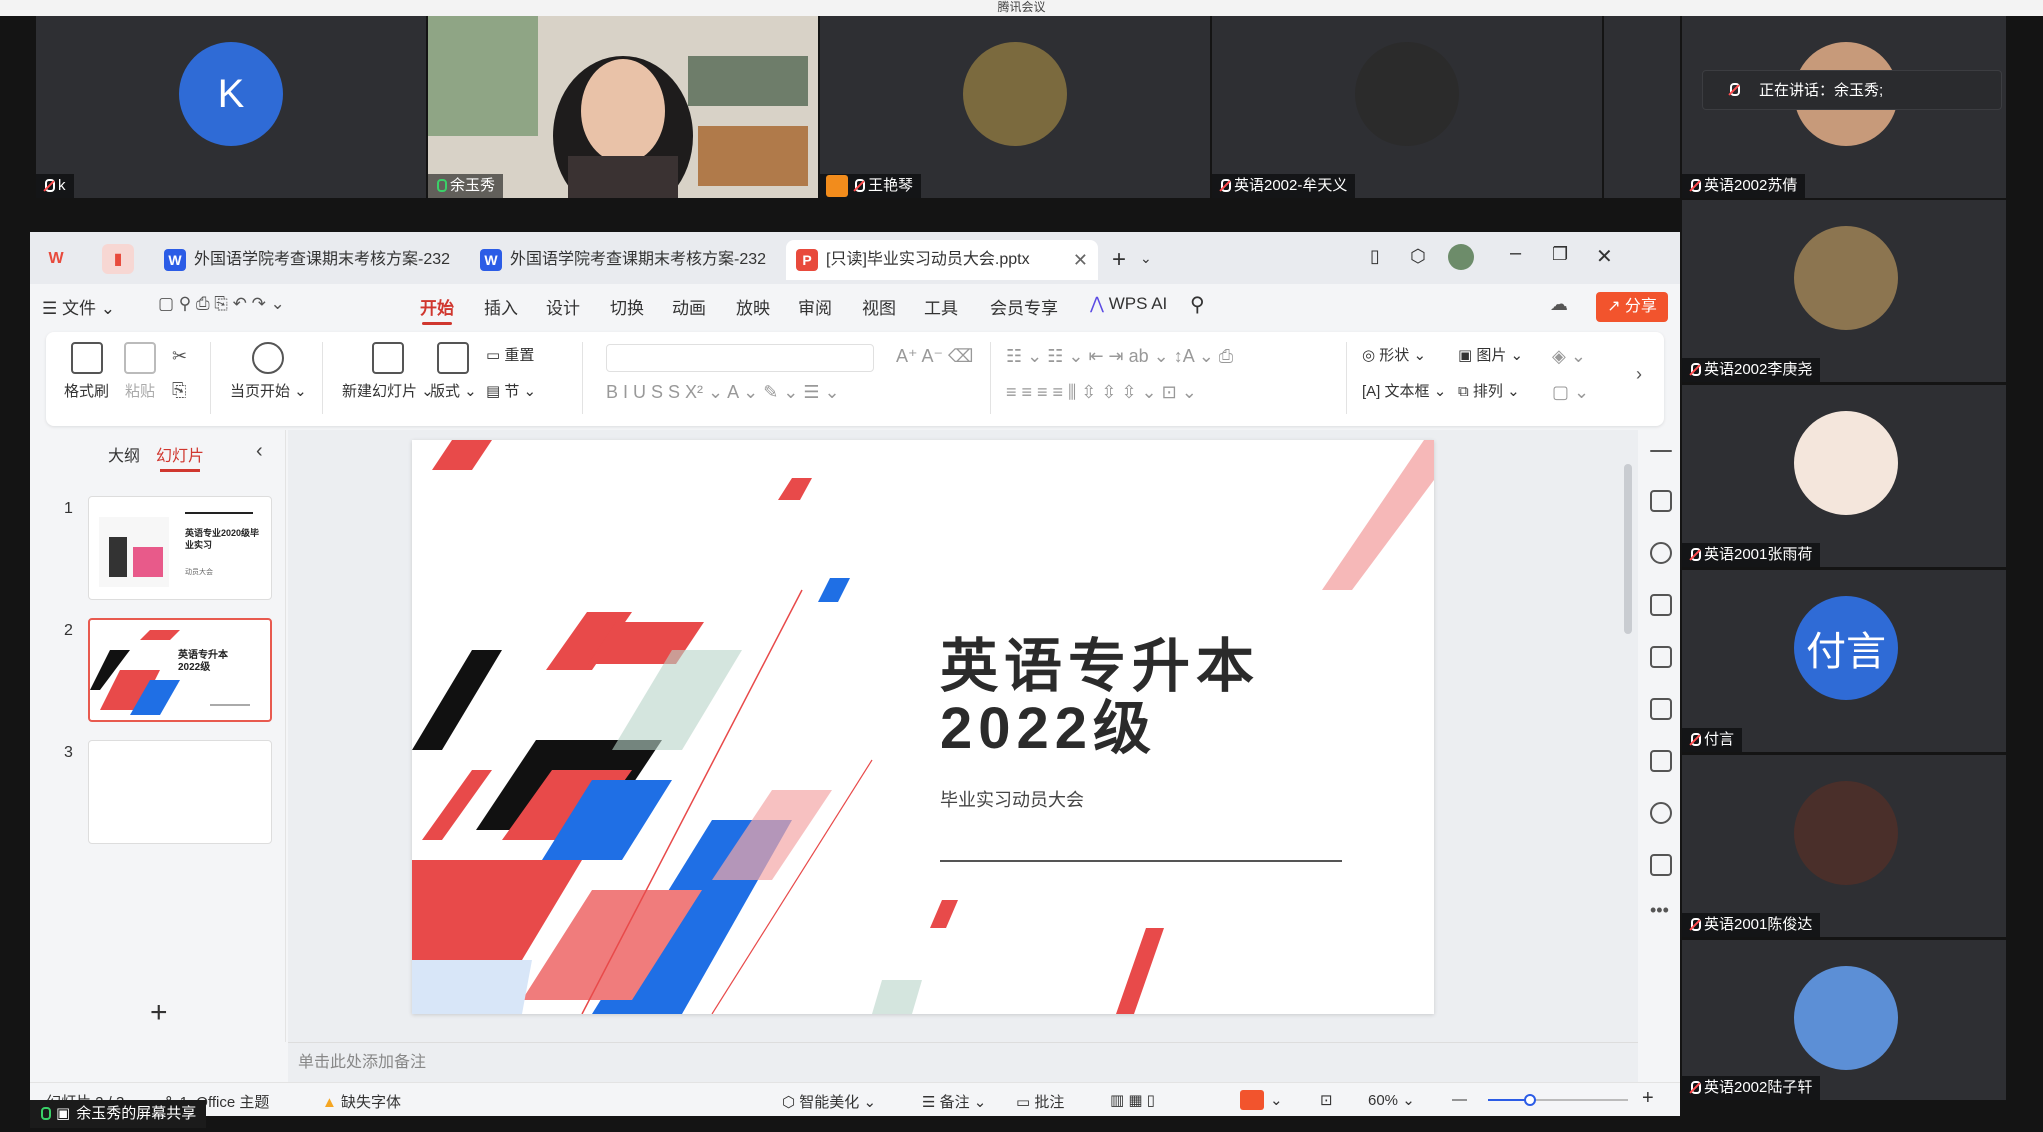 This screenshot has width=2043, height=1132. I want to click on minimize-pane-icon, so click(1661, 451).